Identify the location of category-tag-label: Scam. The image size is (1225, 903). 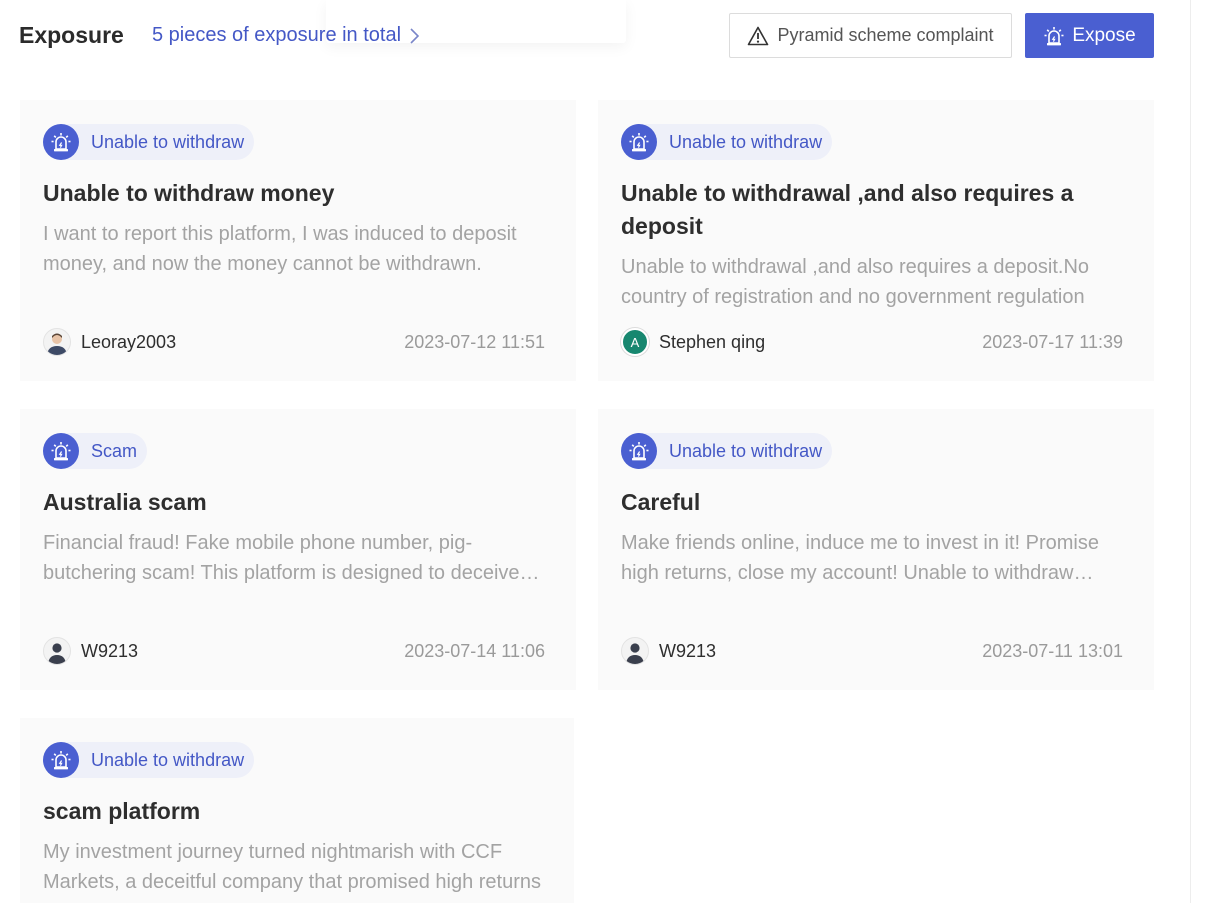
(114, 450).